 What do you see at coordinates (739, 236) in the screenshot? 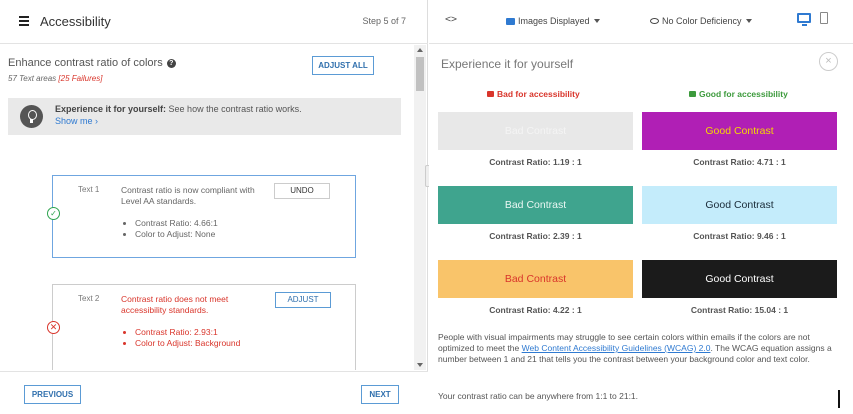
I see `contrast-ratio-label: Contrast Ratio: 9.46 : 1` at bounding box center [739, 236].